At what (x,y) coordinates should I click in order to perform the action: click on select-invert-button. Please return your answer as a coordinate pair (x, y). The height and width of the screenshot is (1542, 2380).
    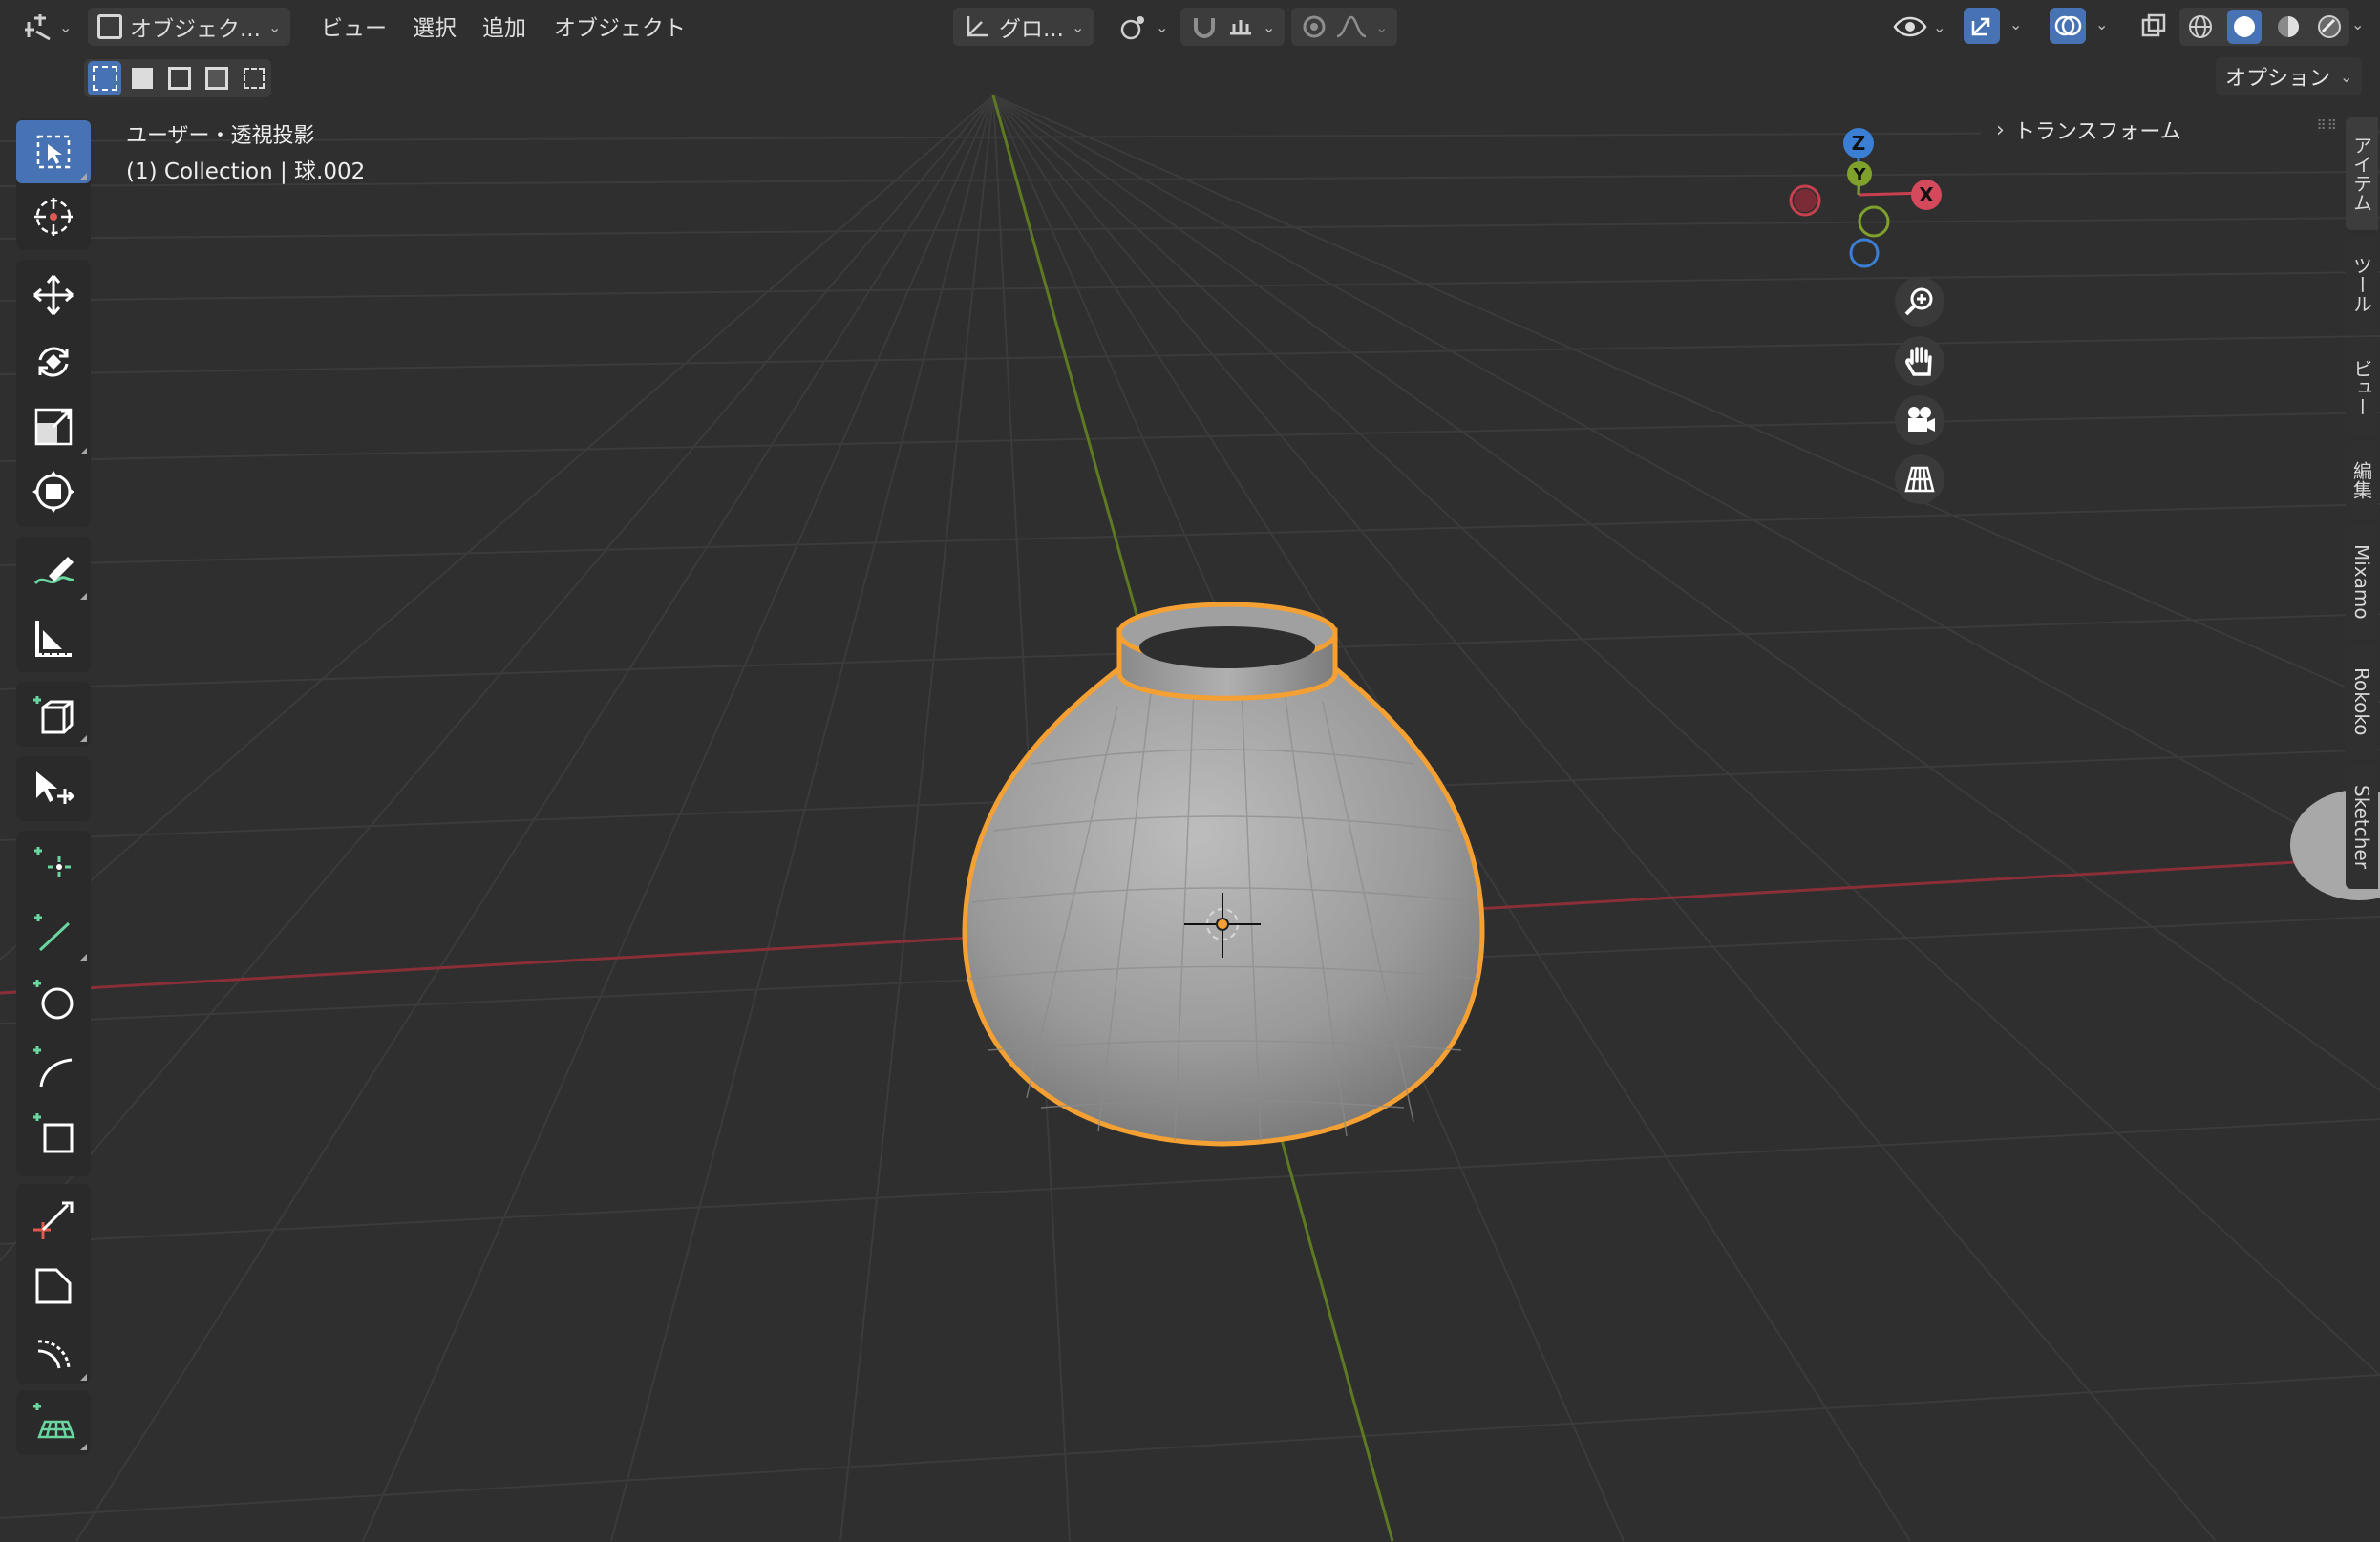
    Looking at the image, I should click on (217, 78).